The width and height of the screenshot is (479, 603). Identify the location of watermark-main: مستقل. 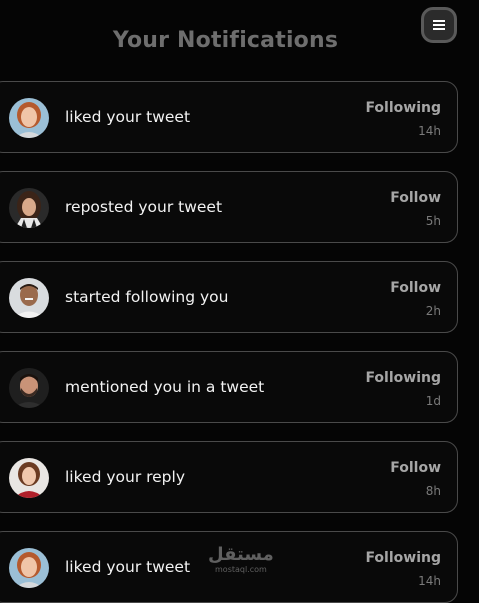
(241, 554).